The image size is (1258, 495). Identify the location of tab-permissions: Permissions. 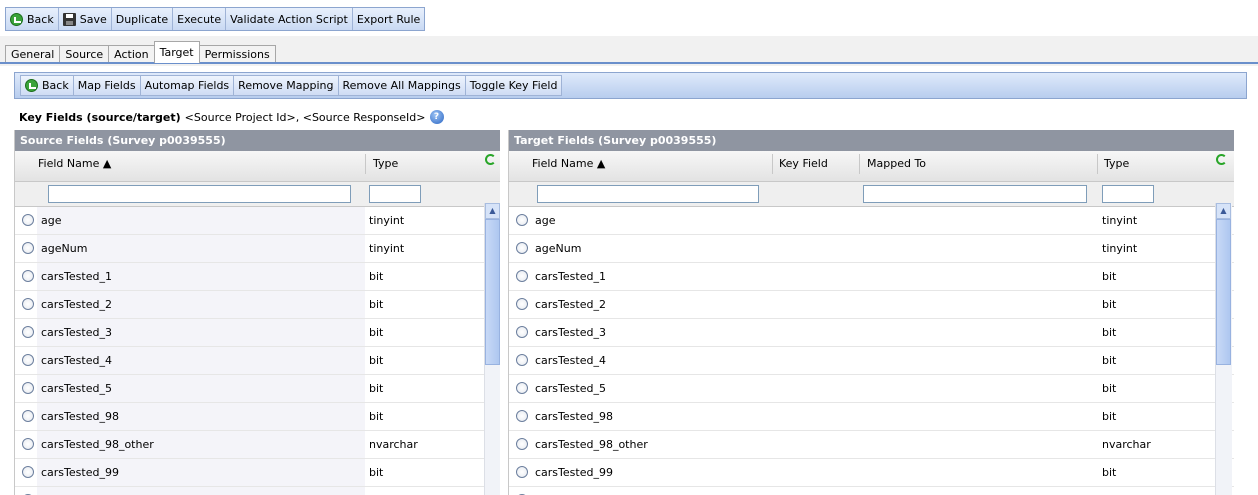
(237, 54).